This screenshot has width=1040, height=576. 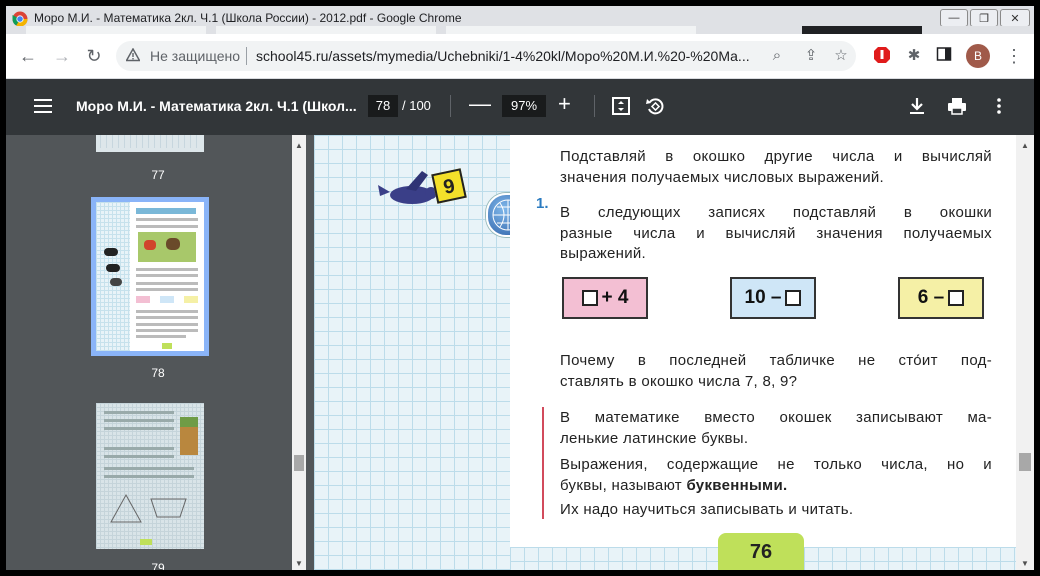 What do you see at coordinates (841, 56) in the screenshot?
I see `bookmark-star-icon: ☆` at bounding box center [841, 56].